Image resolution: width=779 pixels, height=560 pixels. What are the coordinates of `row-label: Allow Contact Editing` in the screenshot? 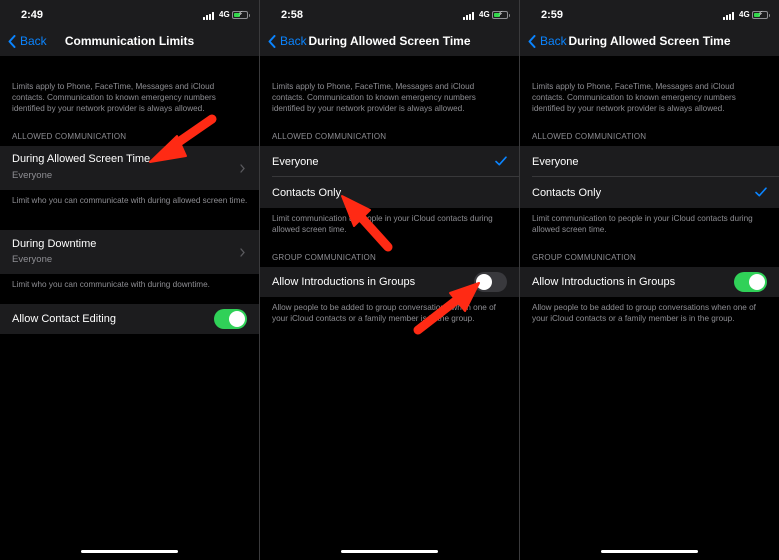 It's located at (64, 319).